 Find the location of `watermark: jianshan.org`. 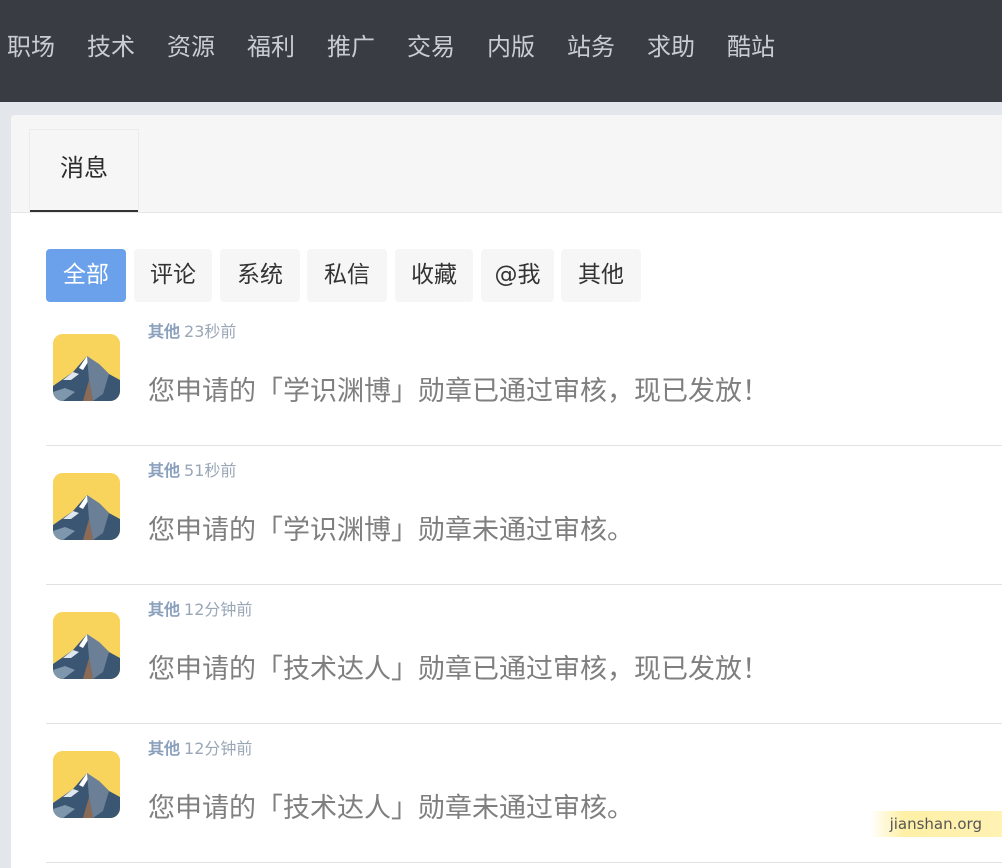

watermark: jianshan.org is located at coordinates (936, 824).